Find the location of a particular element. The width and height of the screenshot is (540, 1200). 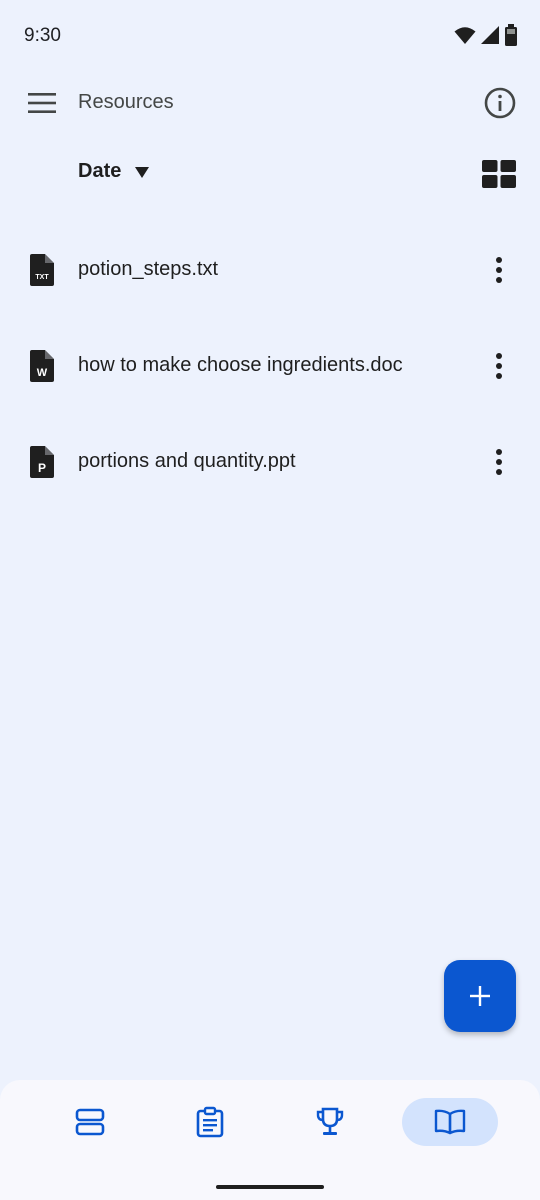

file-badge: P is located at coordinates (42, 468).